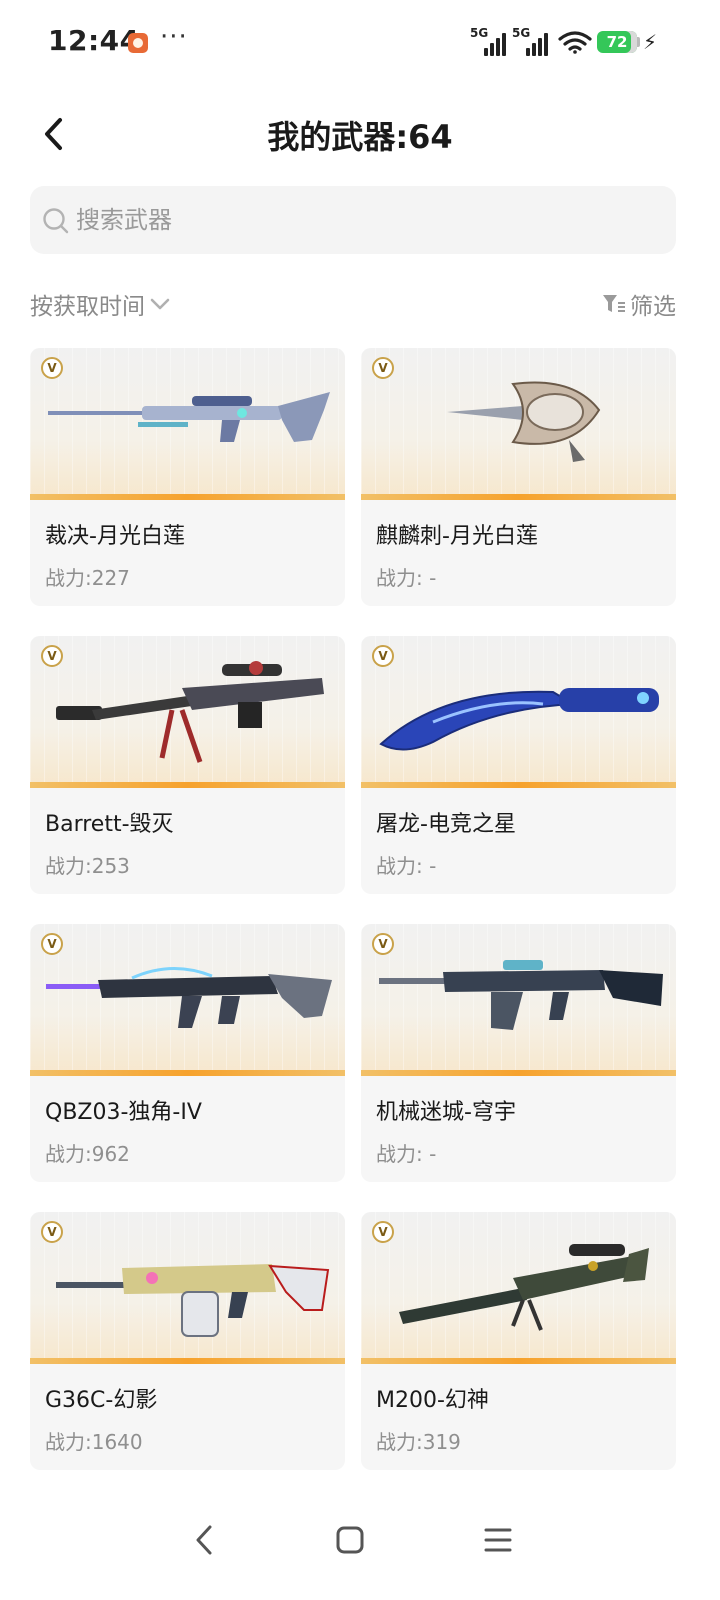  I want to click on home-nav-icon, so click(350, 1540).